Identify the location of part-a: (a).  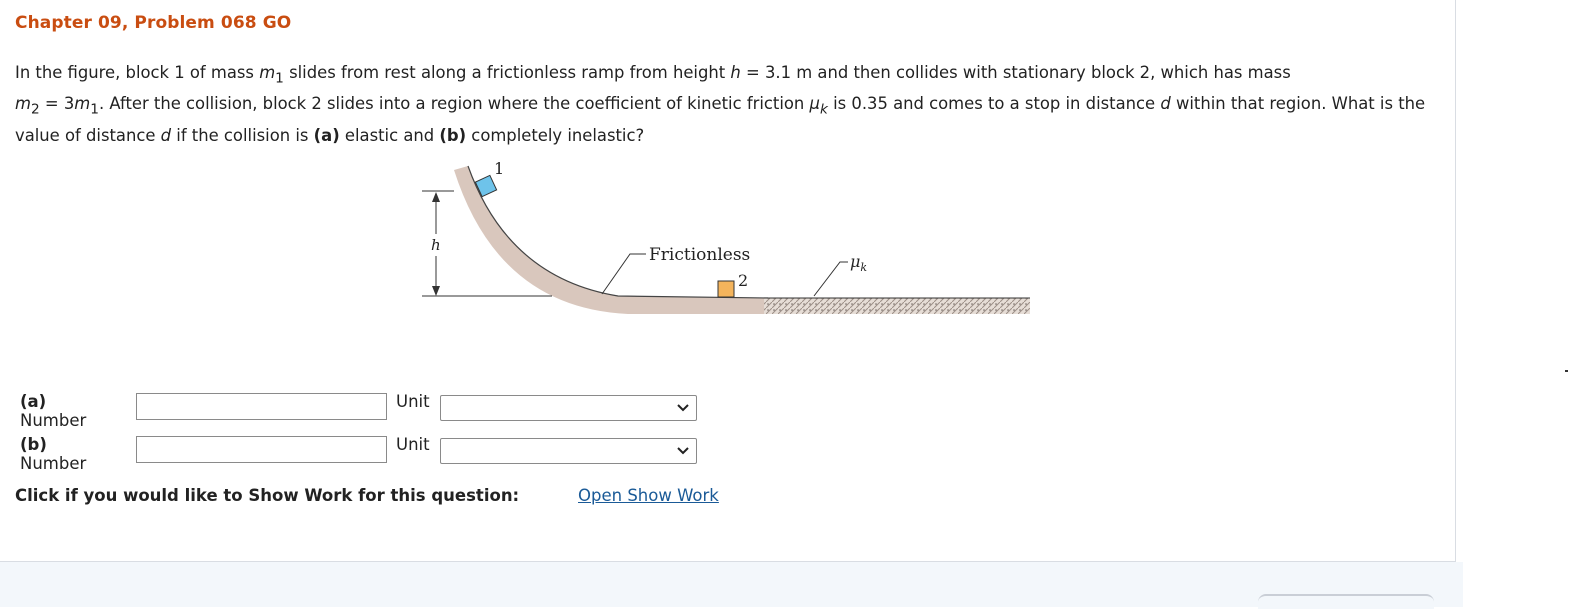
(33, 401).